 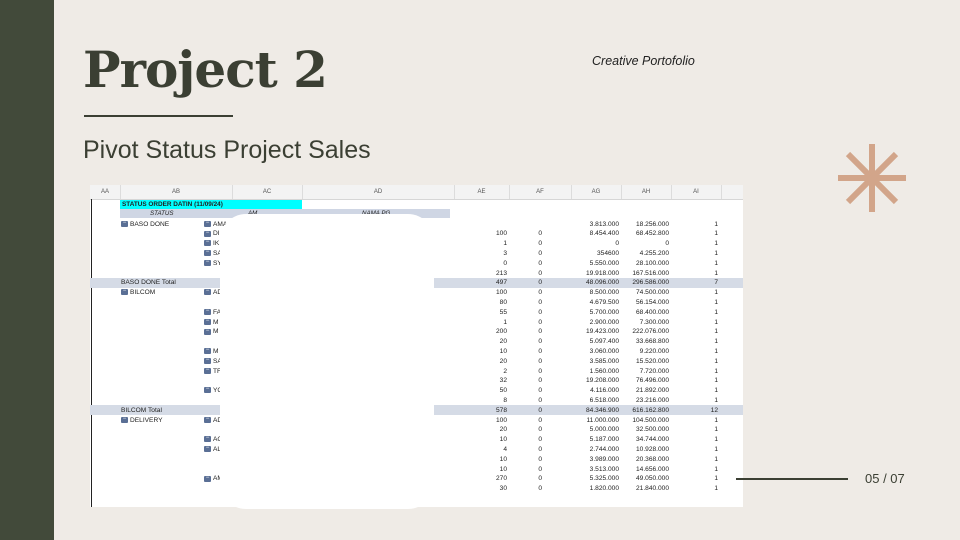 I want to click on cell-ae: 270, so click(x=501, y=479).